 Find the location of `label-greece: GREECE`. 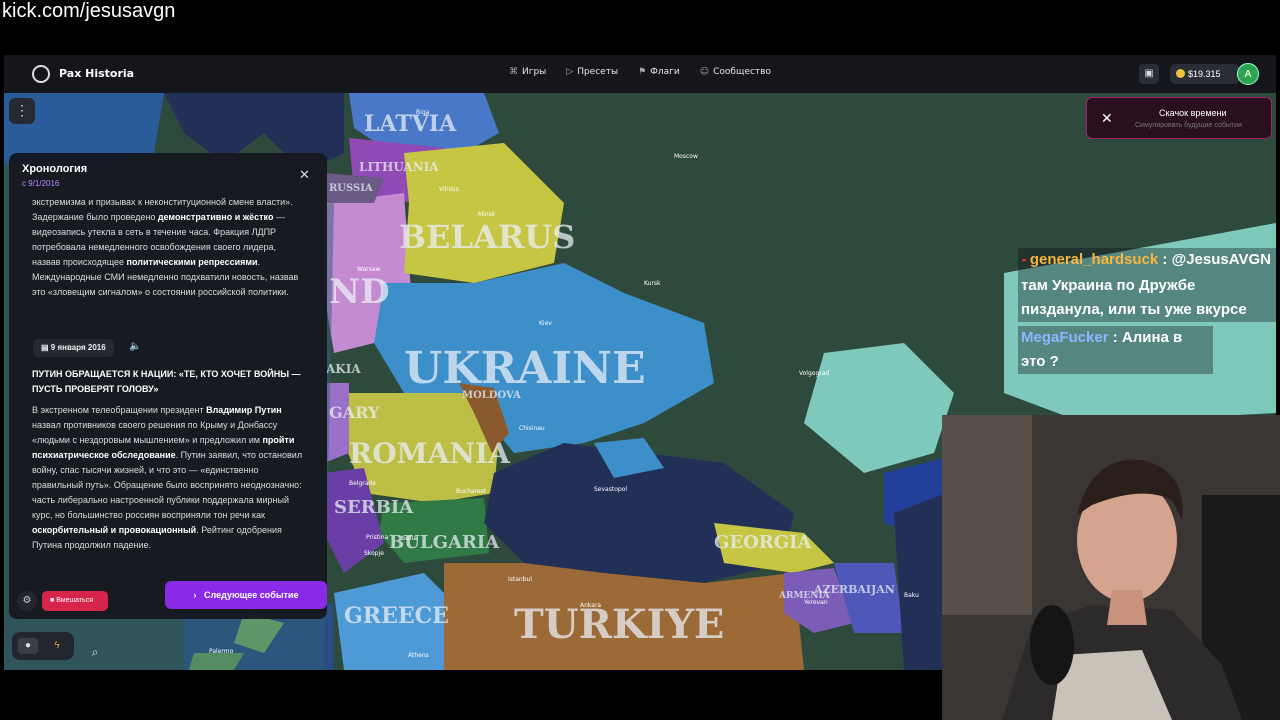

label-greece: GREECE is located at coordinates (396, 616).